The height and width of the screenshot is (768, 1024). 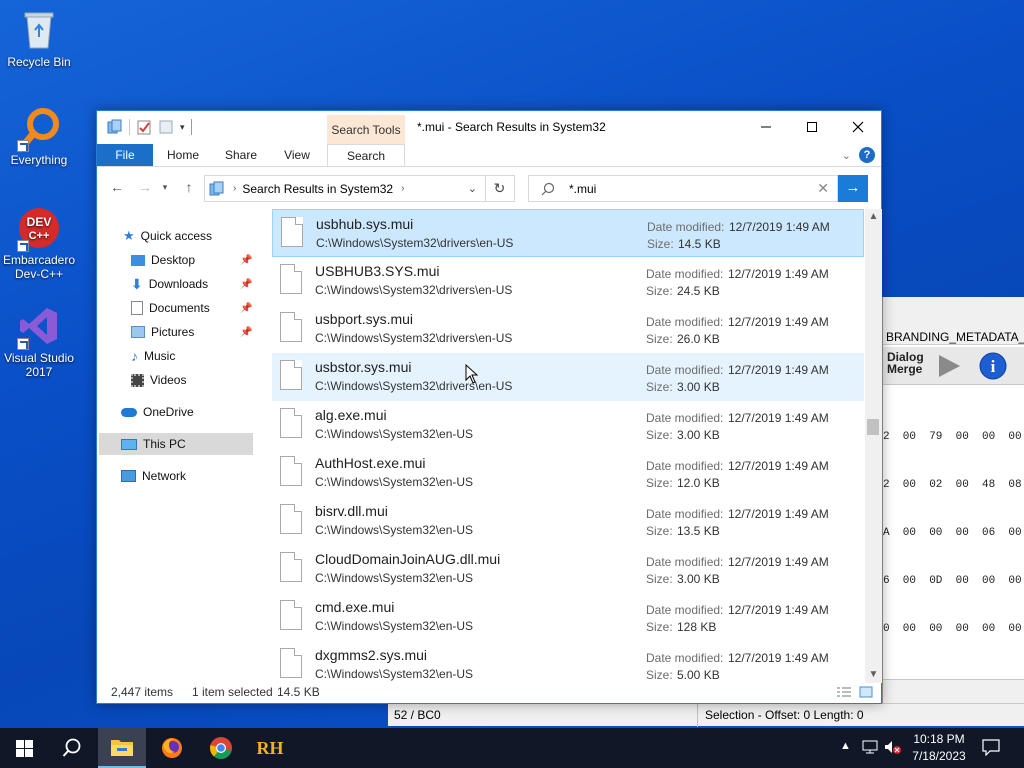 What do you see at coordinates (39, 38) in the screenshot?
I see `desktop-icon-recycle-bin: Recycle Bin` at bounding box center [39, 38].